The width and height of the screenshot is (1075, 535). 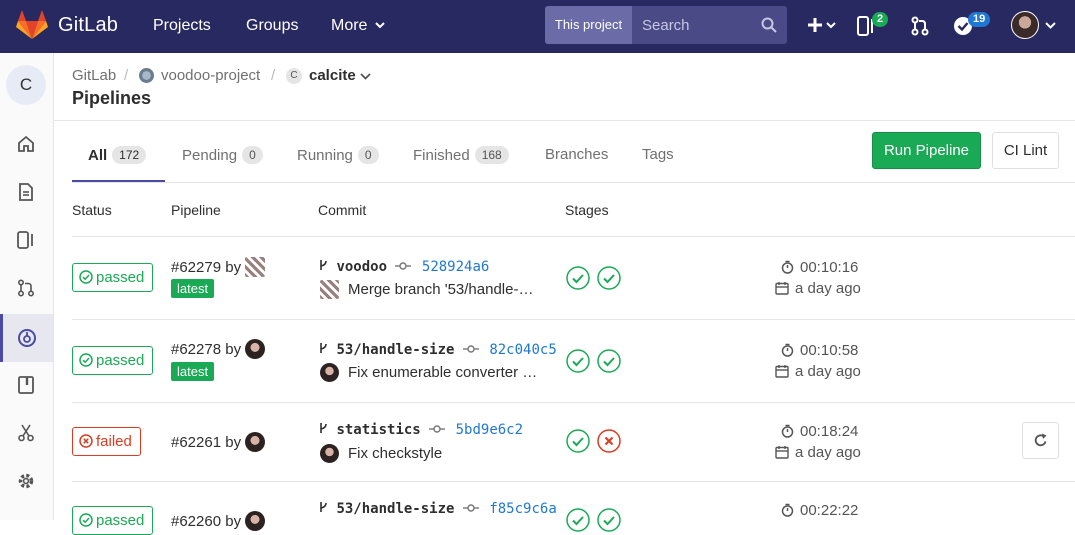 What do you see at coordinates (332, 75) in the screenshot?
I see `breadcrumb-project: calcite` at bounding box center [332, 75].